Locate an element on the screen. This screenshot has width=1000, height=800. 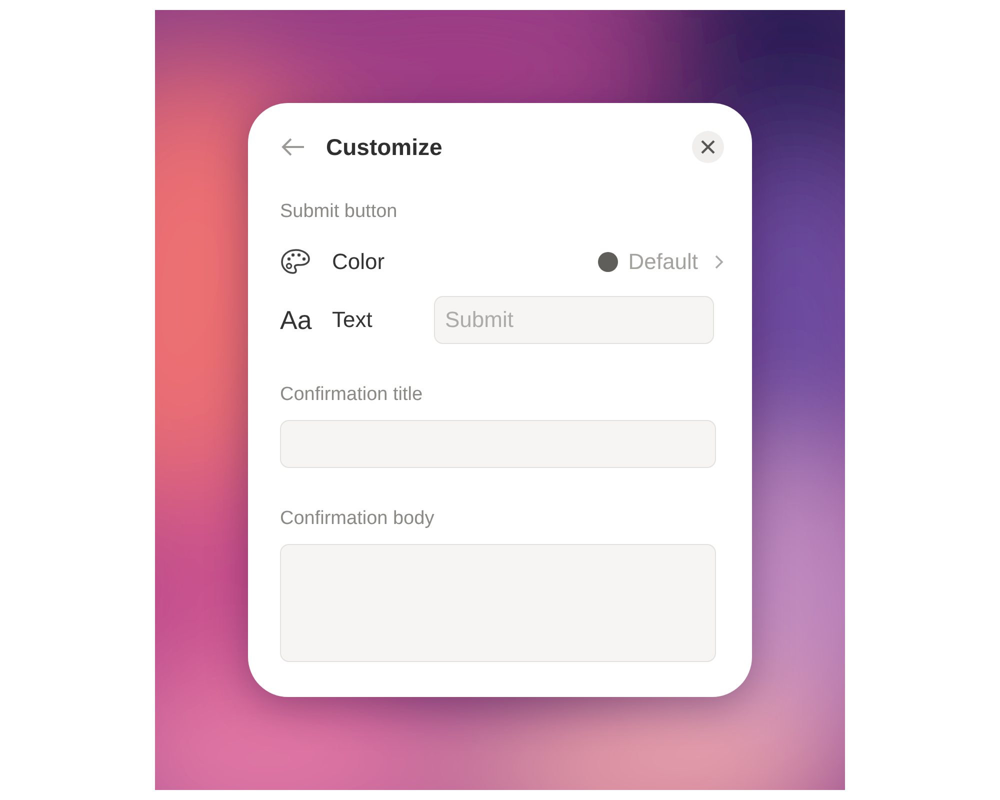
palette-icon is located at coordinates (296, 262).